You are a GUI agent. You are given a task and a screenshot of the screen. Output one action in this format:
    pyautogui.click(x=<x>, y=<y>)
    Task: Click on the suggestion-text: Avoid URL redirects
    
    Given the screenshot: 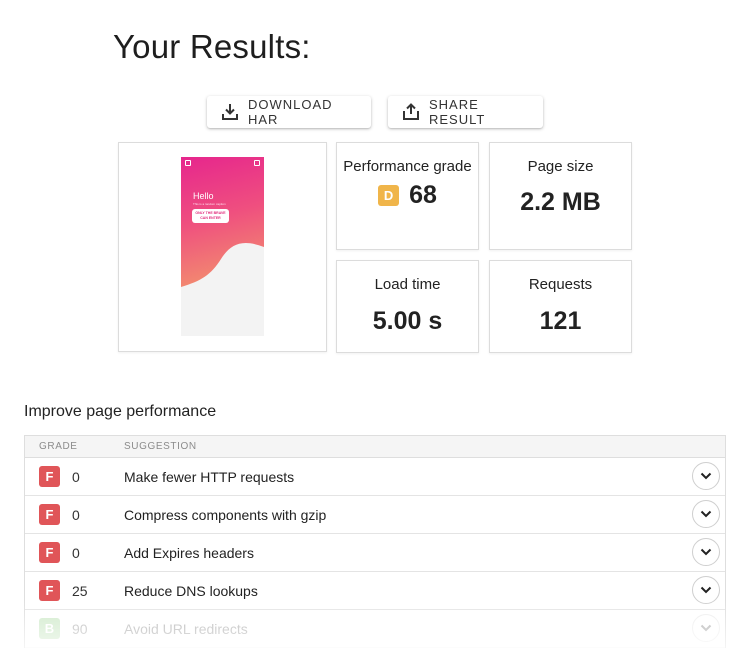 What is the action you would take?
    pyautogui.click(x=186, y=629)
    